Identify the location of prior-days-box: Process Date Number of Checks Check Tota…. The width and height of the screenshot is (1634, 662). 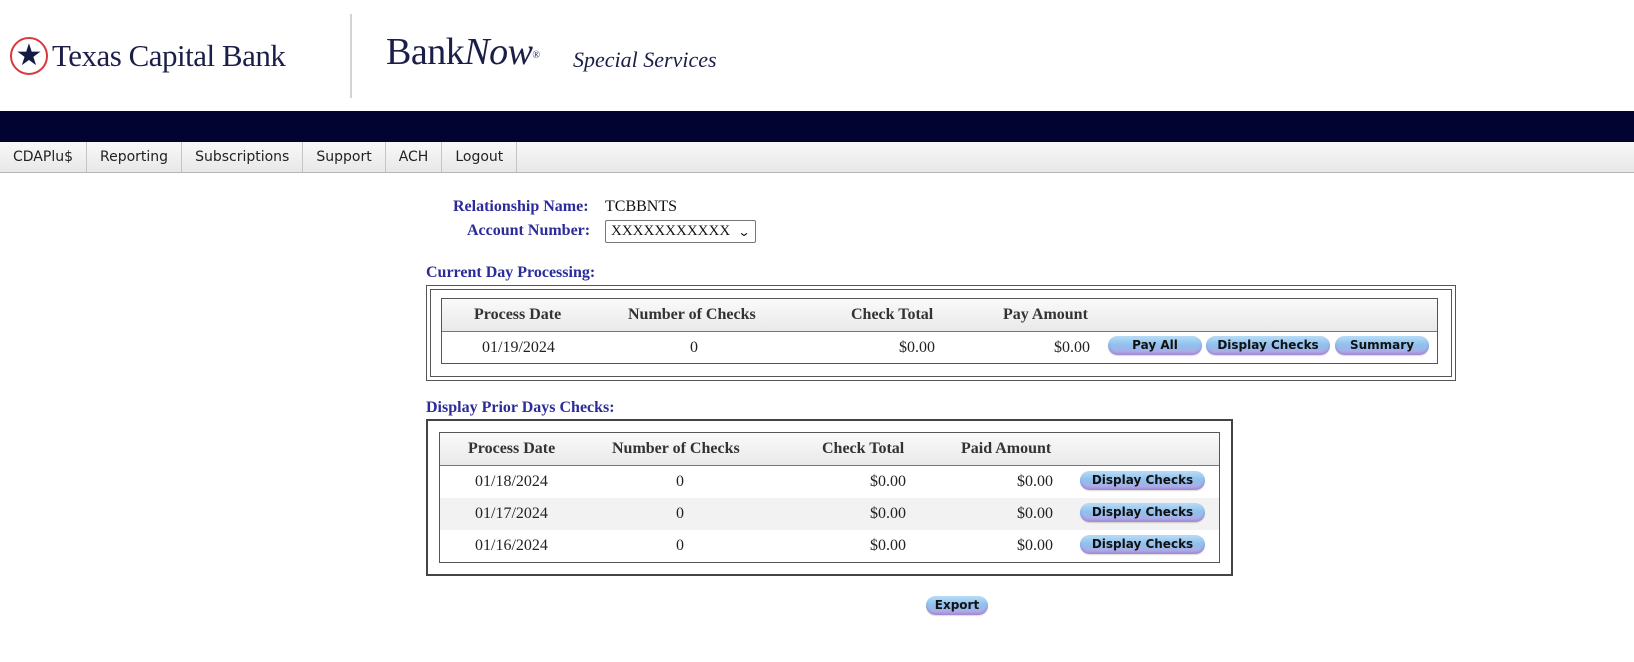
(829, 497).